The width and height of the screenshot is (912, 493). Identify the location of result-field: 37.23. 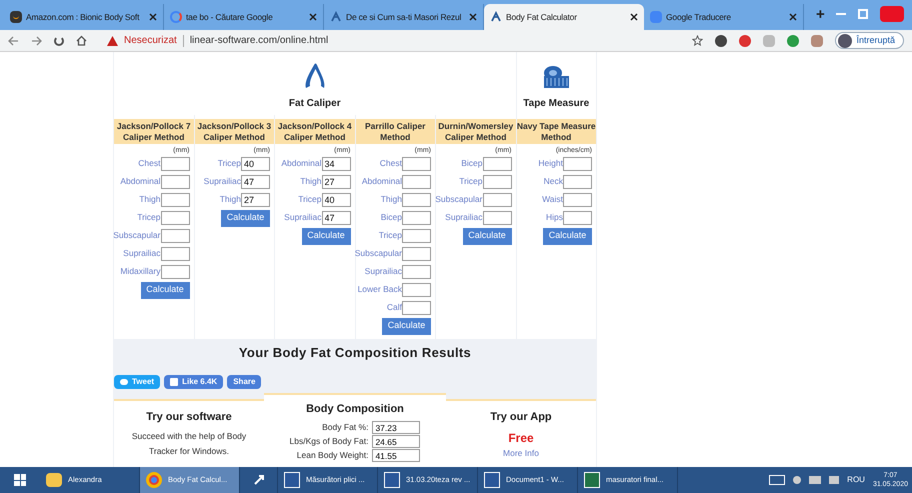
(396, 427).